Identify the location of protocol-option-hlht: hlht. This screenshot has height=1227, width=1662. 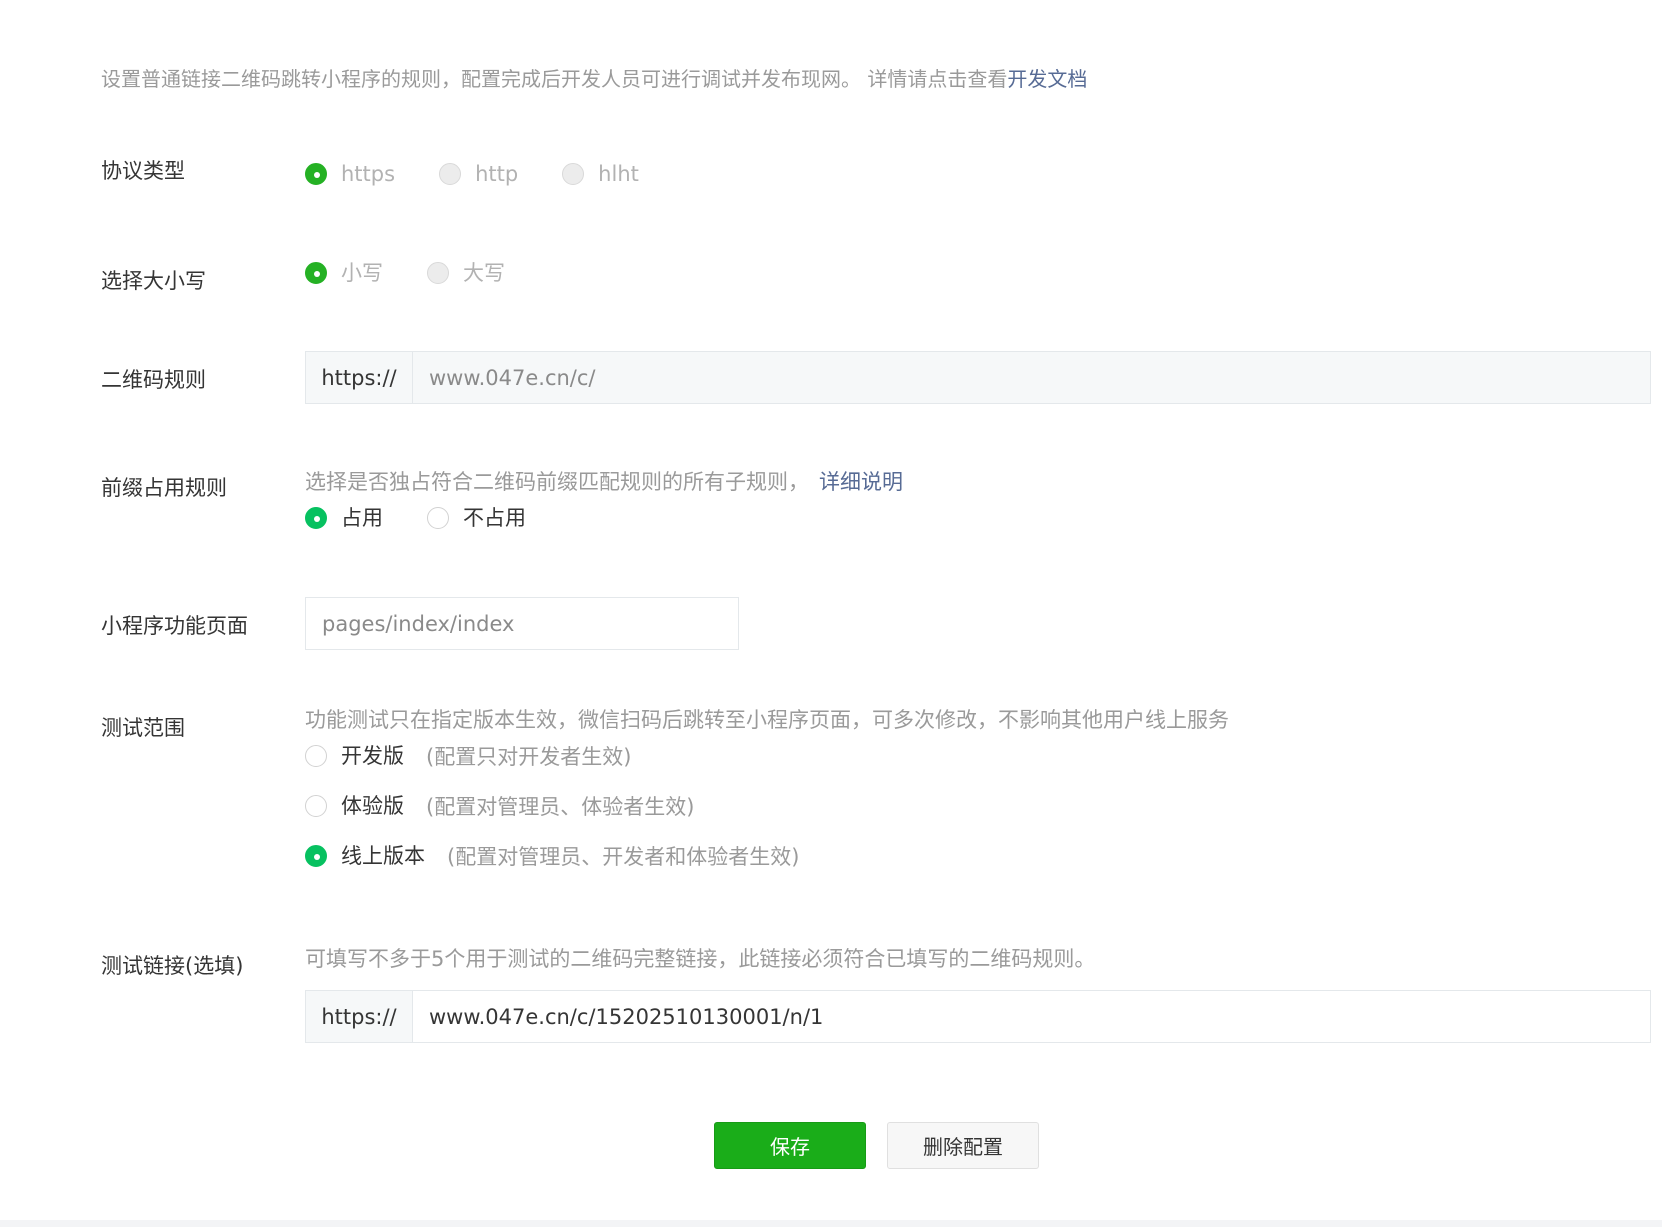
(600, 174).